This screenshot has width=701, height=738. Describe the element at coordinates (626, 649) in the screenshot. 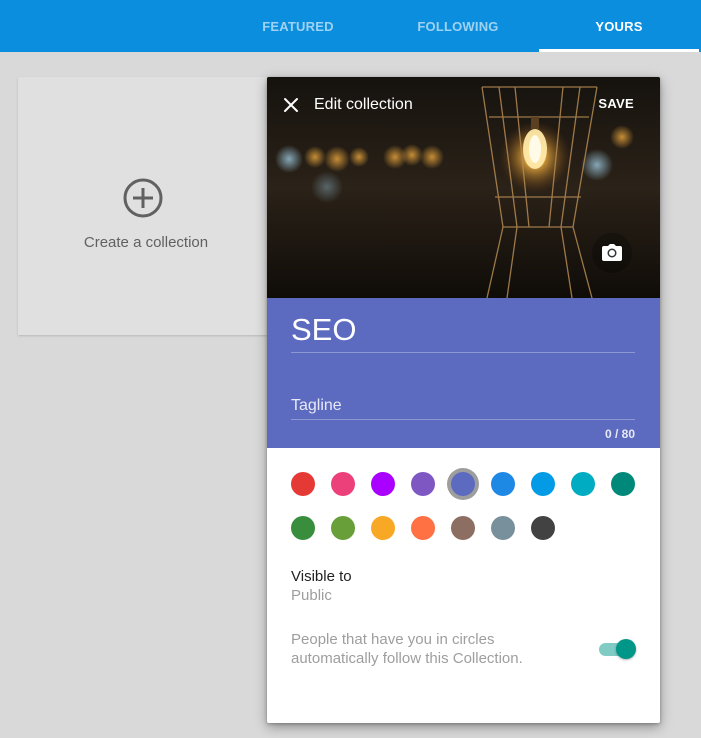

I see `toggle-thumb` at that location.